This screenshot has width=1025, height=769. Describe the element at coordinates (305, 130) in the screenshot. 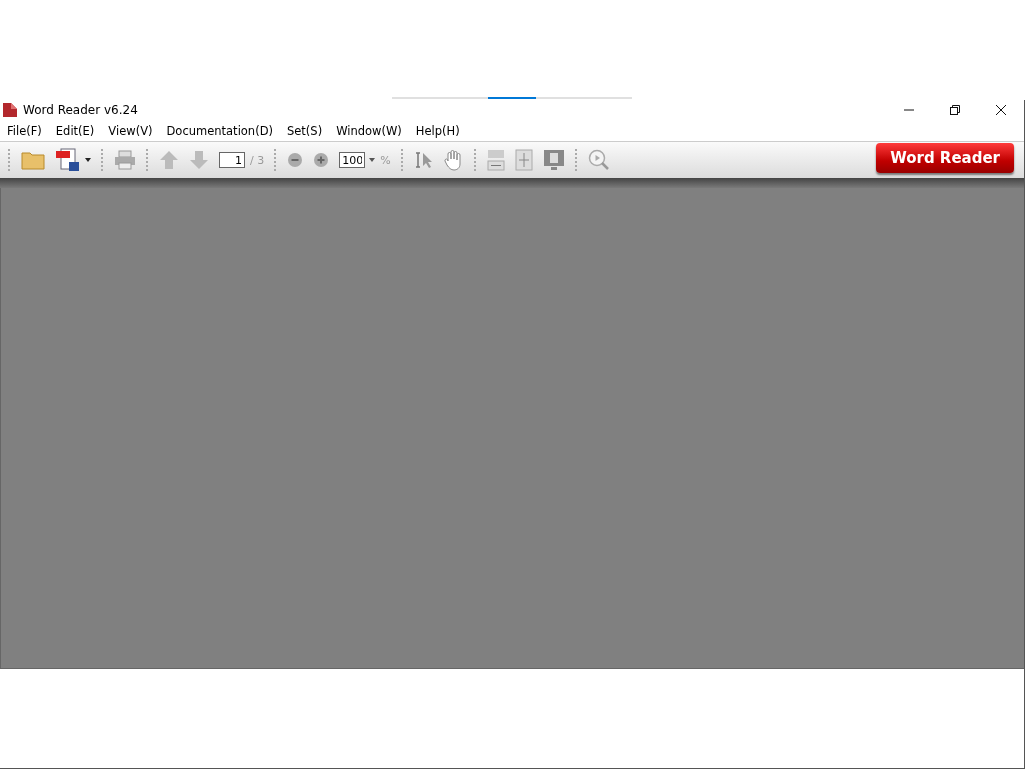

I see `menu-item: Set(S)` at that location.